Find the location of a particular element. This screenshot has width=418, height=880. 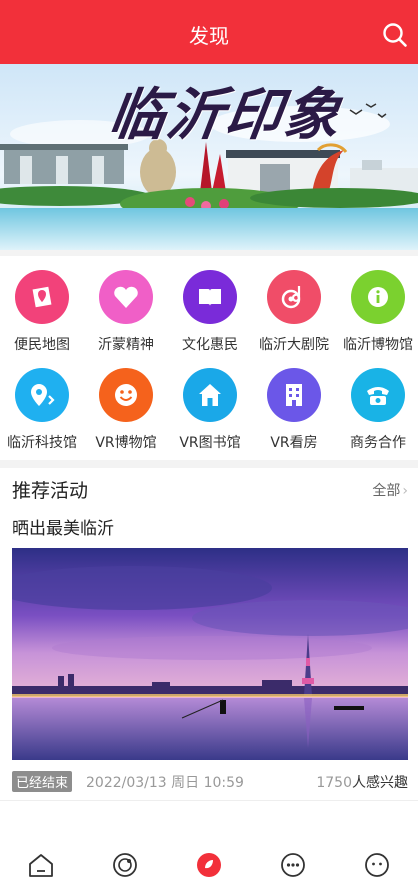

info-icon is located at coordinates (378, 297).